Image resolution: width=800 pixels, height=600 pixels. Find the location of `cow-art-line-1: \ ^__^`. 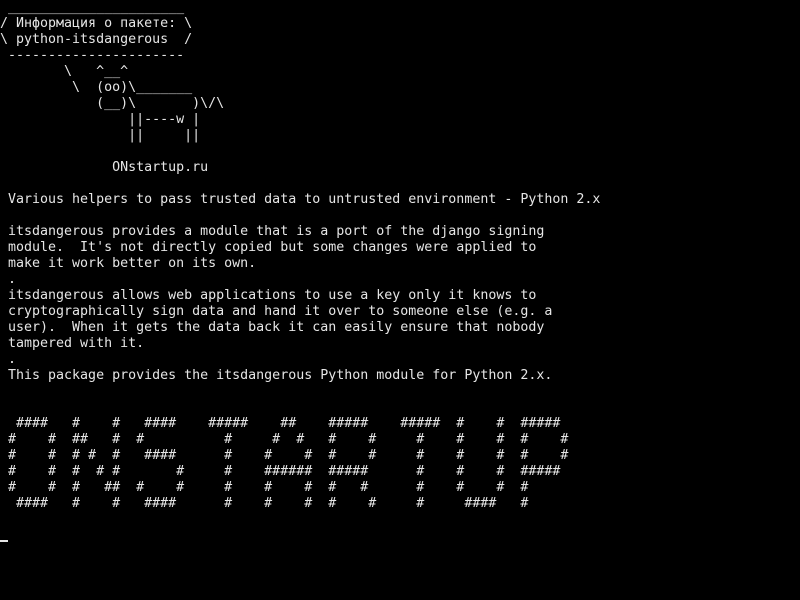

cow-art-line-1: \ ^__^ is located at coordinates (64, 71).